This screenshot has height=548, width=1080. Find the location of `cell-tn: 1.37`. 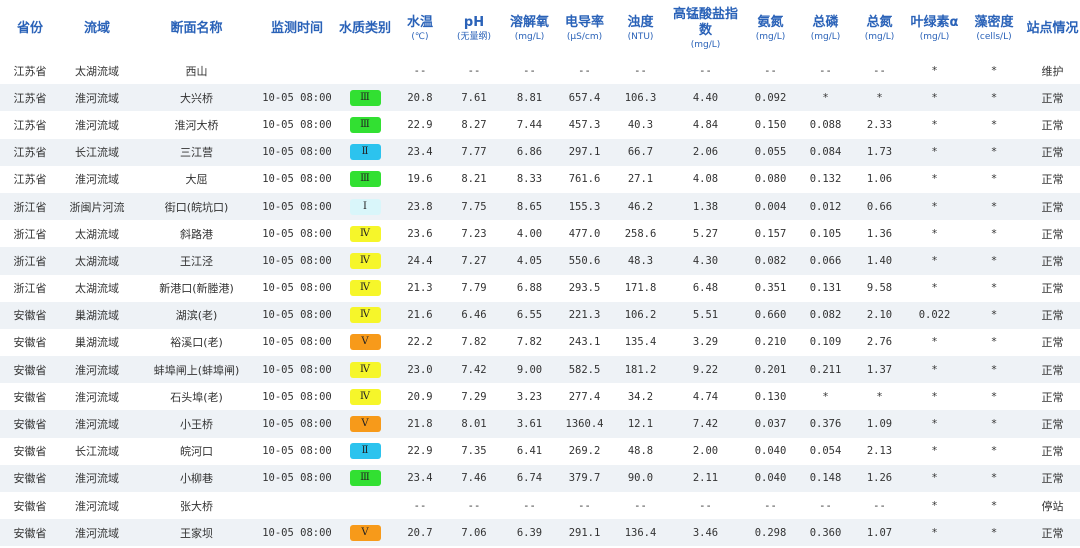

cell-tn: 1.37 is located at coordinates (879, 370).